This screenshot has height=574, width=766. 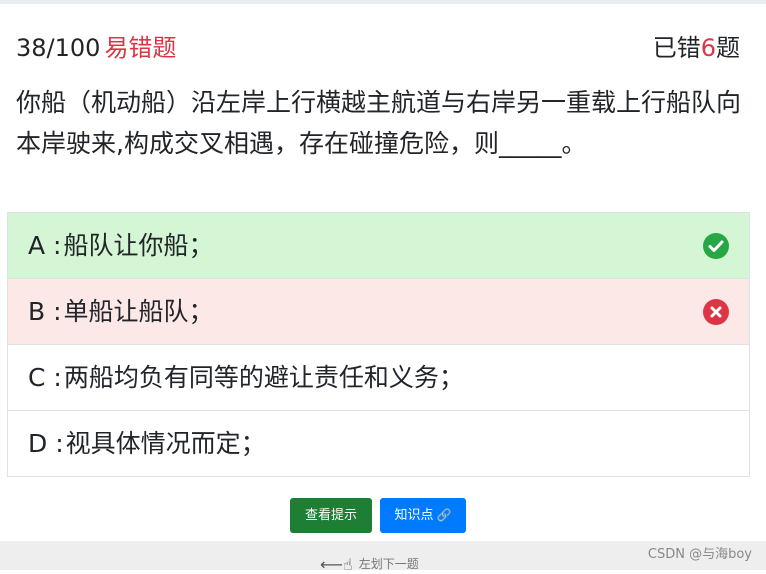 I want to click on swipe-left-hand-icon: ⟵☝, so click(x=336, y=564).